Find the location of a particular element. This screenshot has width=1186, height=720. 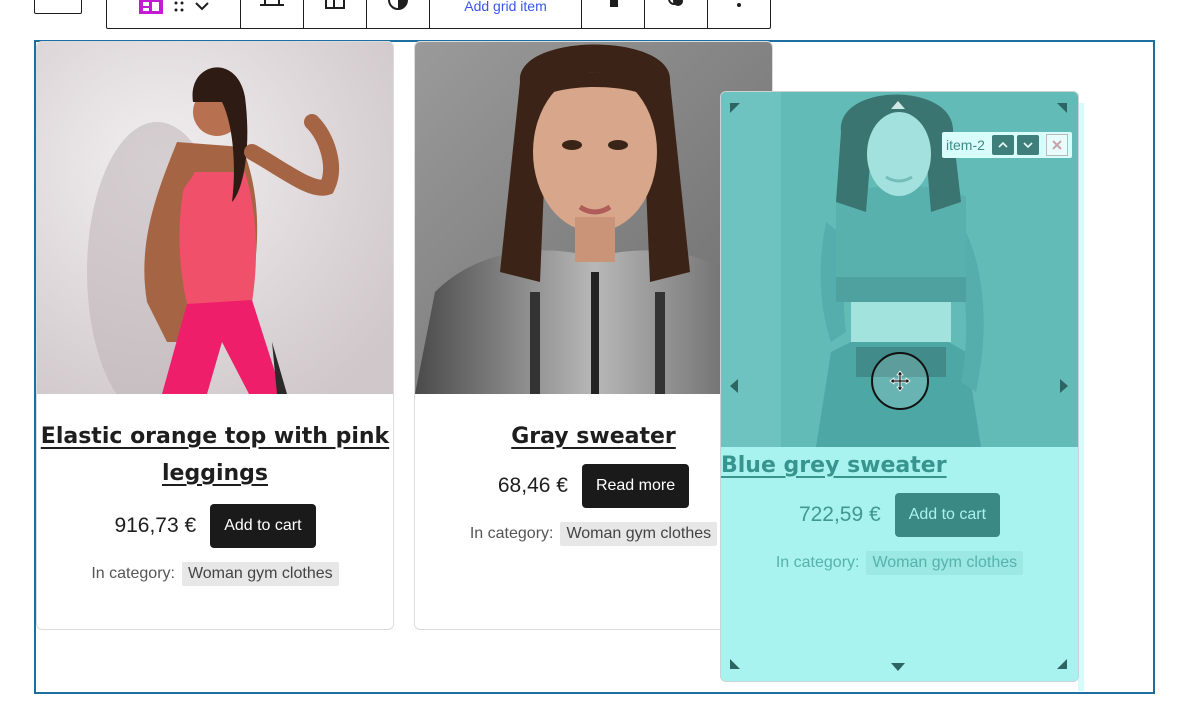

contrast-icon is located at coordinates (398, 5).